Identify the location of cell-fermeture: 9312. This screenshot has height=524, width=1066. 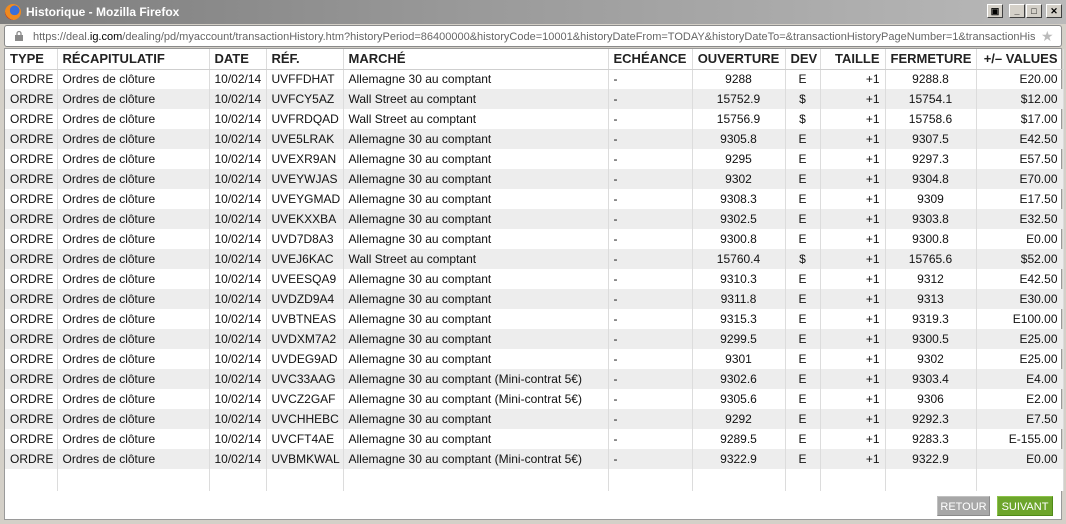
(931, 279).